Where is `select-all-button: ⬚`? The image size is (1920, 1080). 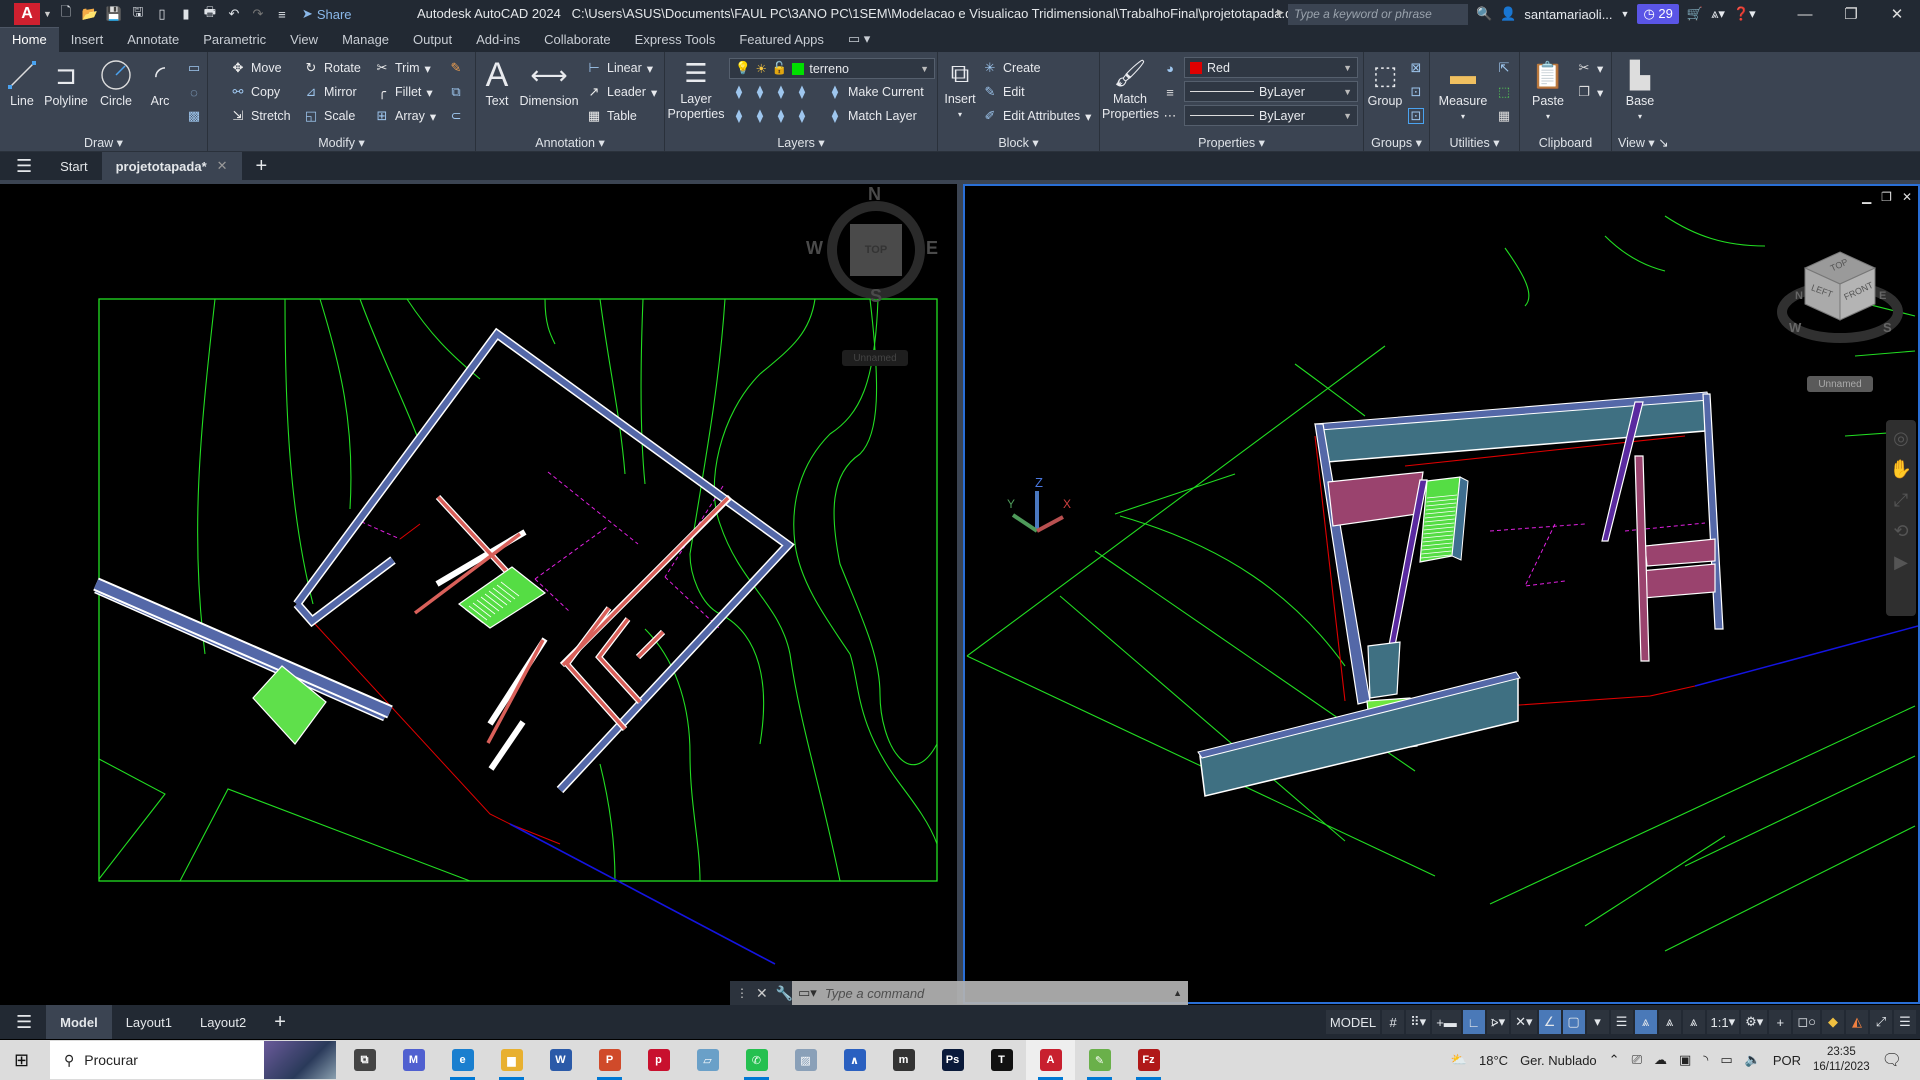
select-all-button: ⬚ is located at coordinates (1504, 92).